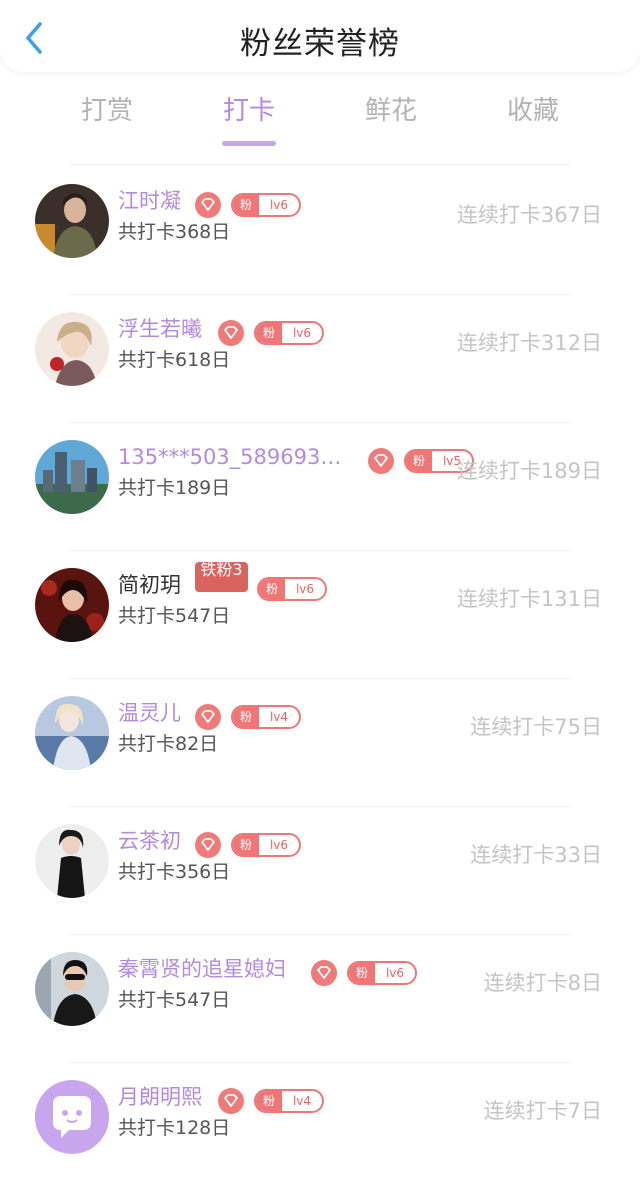 The image size is (640, 1190). Describe the element at coordinates (529, 343) in the screenshot. I see `streak-checkin: 连续打卡312日` at that location.